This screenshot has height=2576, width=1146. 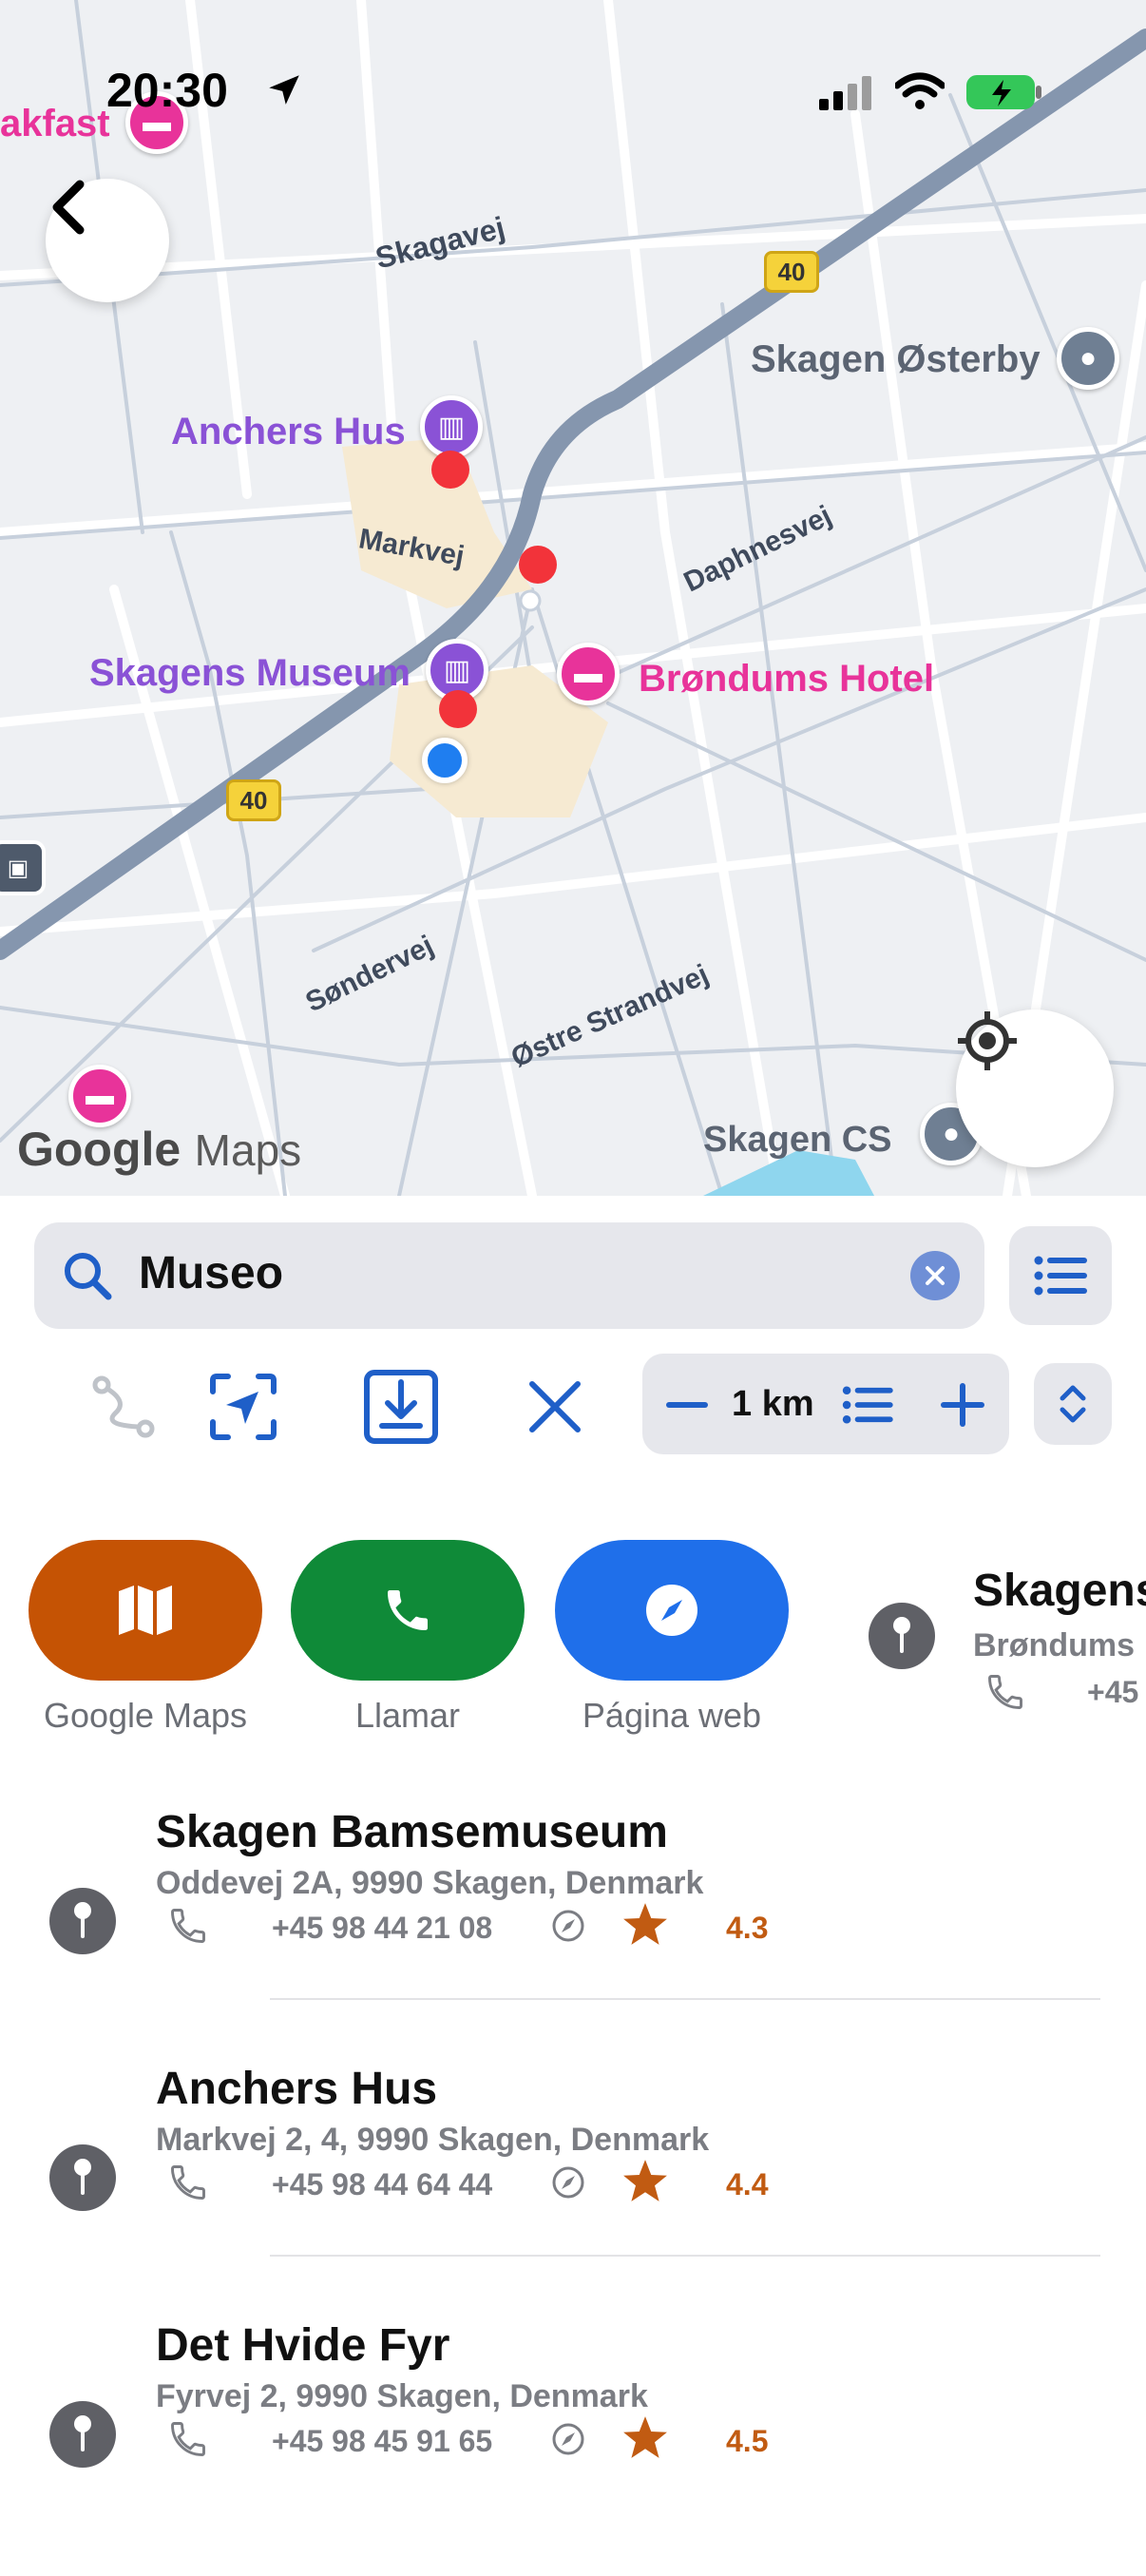 What do you see at coordinates (55, 124) in the screenshot?
I see `place-label-breakfast: akfast` at bounding box center [55, 124].